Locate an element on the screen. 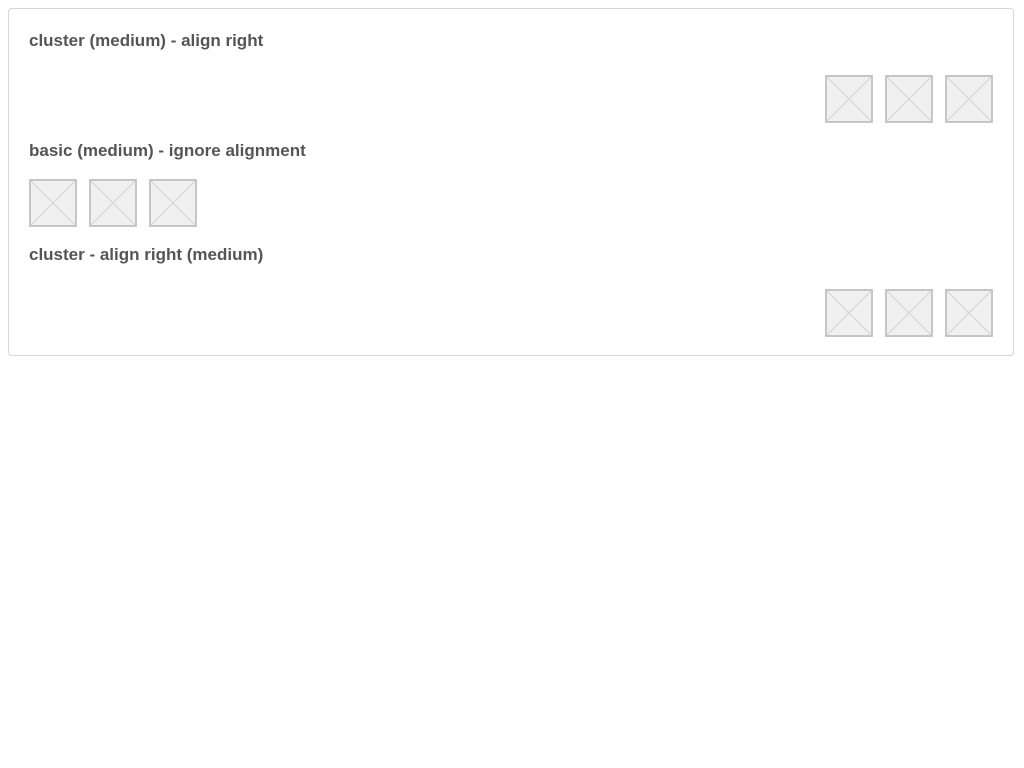 The width and height of the screenshot is (1024, 768). section-title: cluster (medium) - align right is located at coordinates (146, 40).